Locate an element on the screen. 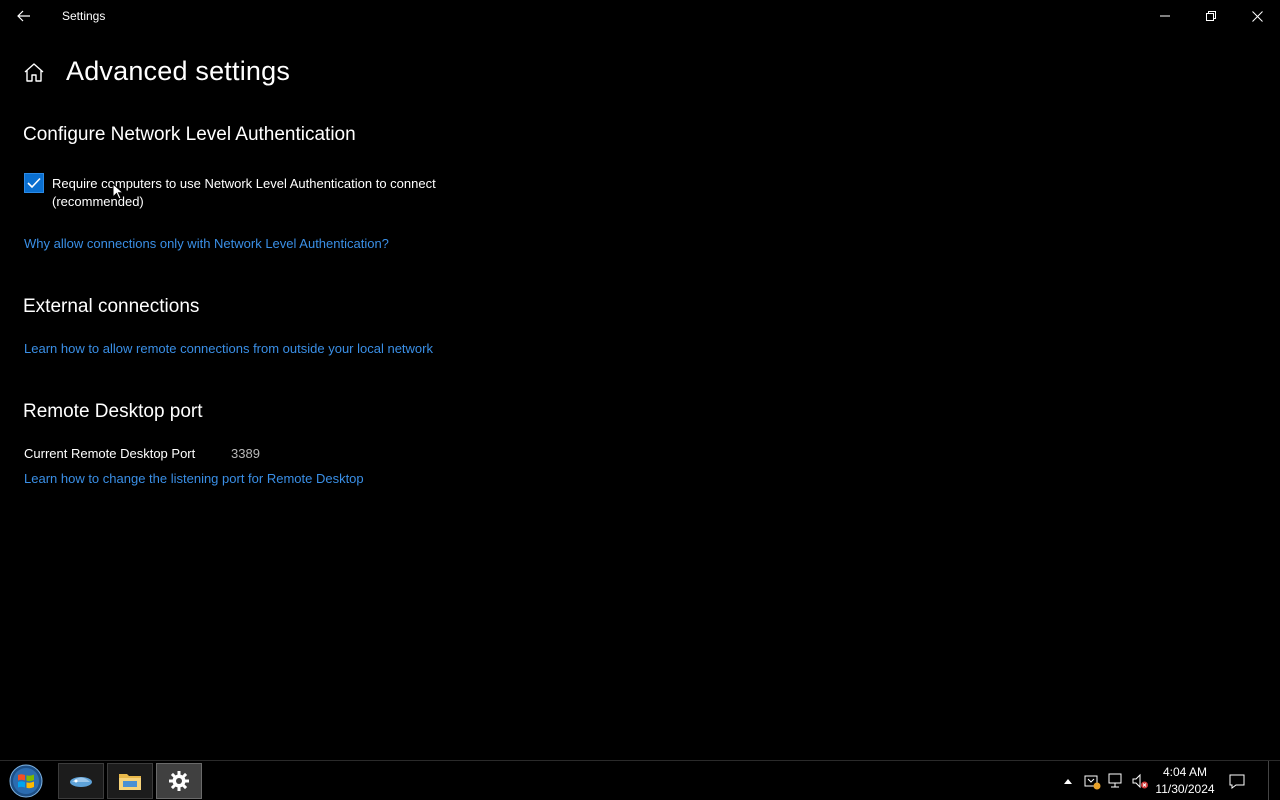 The image size is (1280, 800). restore-icon is located at coordinates (1211, 16).